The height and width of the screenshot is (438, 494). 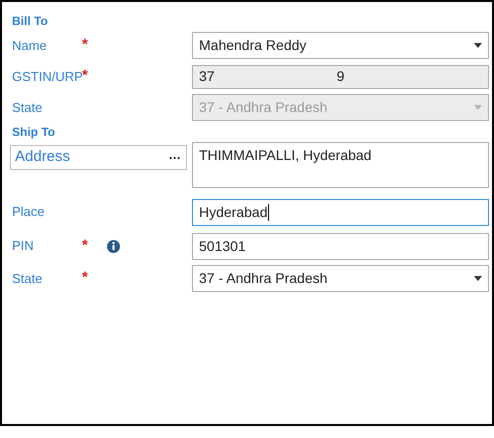 I want to click on field-label: PIN, so click(x=23, y=246).